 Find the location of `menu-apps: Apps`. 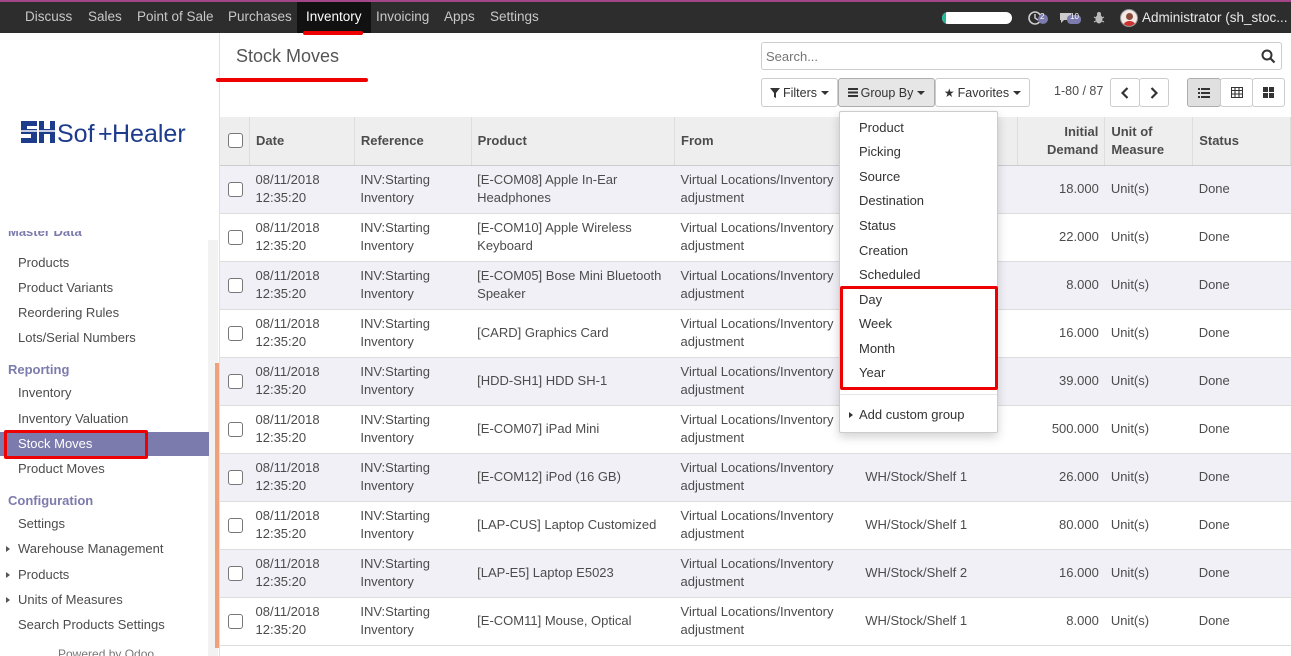

menu-apps: Apps is located at coordinates (459, 17).